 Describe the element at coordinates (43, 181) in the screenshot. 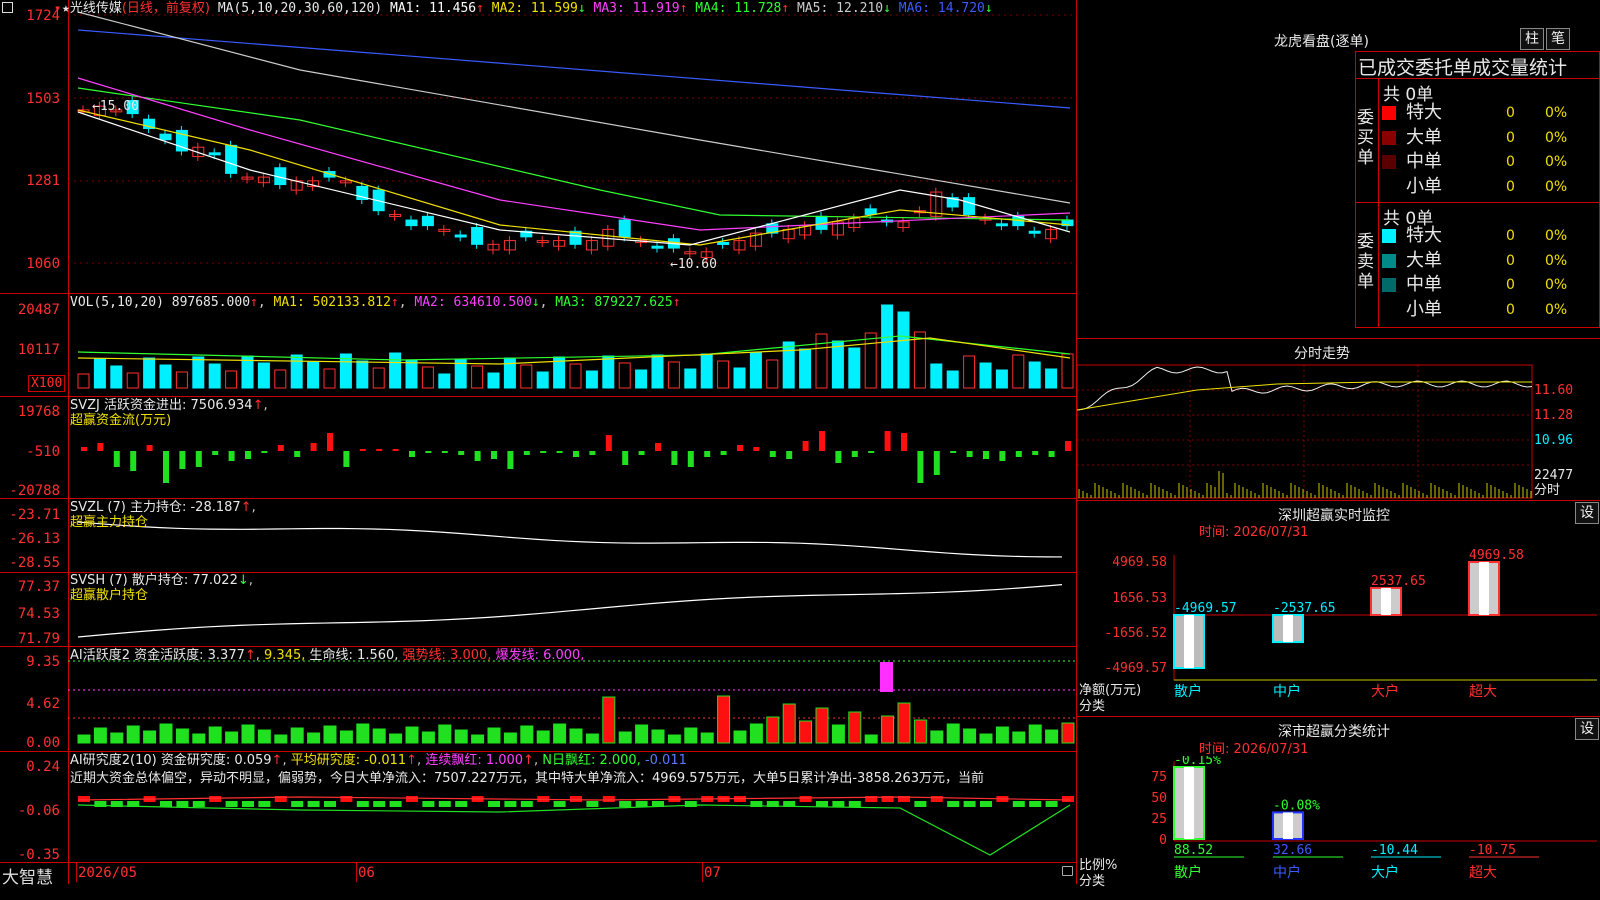

I see `y-tick-price: 1281` at that location.